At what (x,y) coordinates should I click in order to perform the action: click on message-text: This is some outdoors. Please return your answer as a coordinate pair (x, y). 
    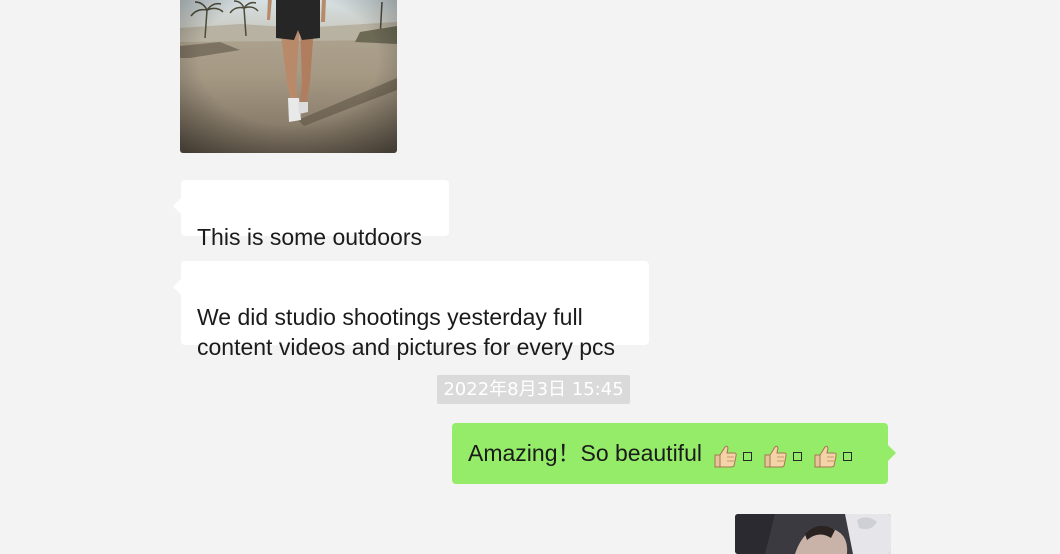
    Looking at the image, I should click on (309, 237).